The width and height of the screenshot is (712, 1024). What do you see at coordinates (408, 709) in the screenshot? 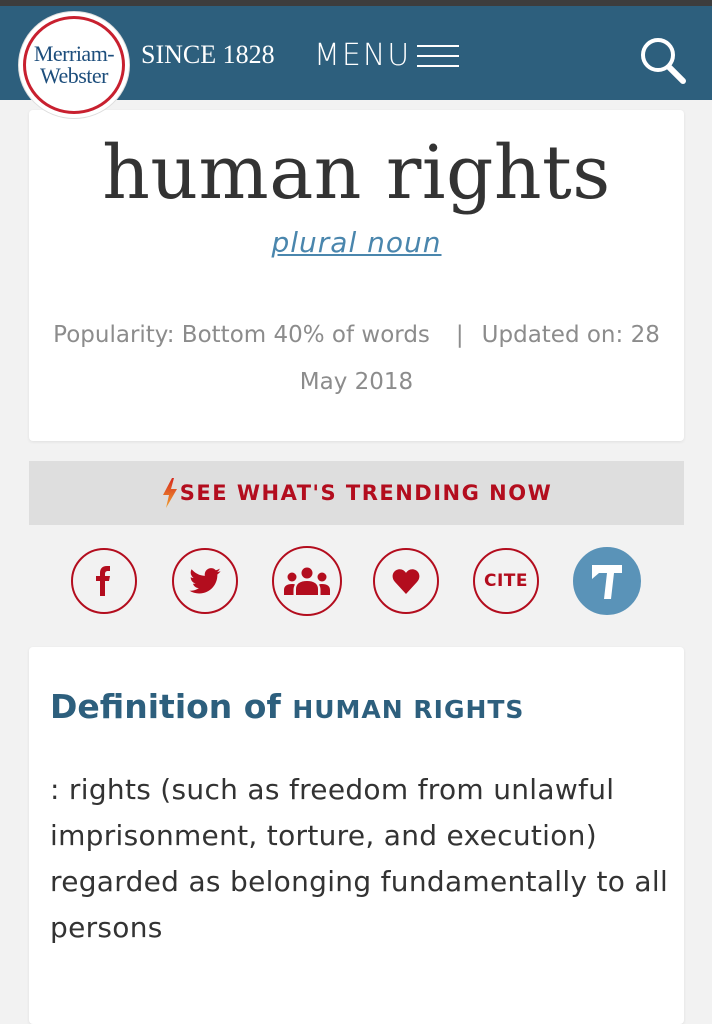
I see `definition-heading-word: HUMAN RIGHTS` at bounding box center [408, 709].